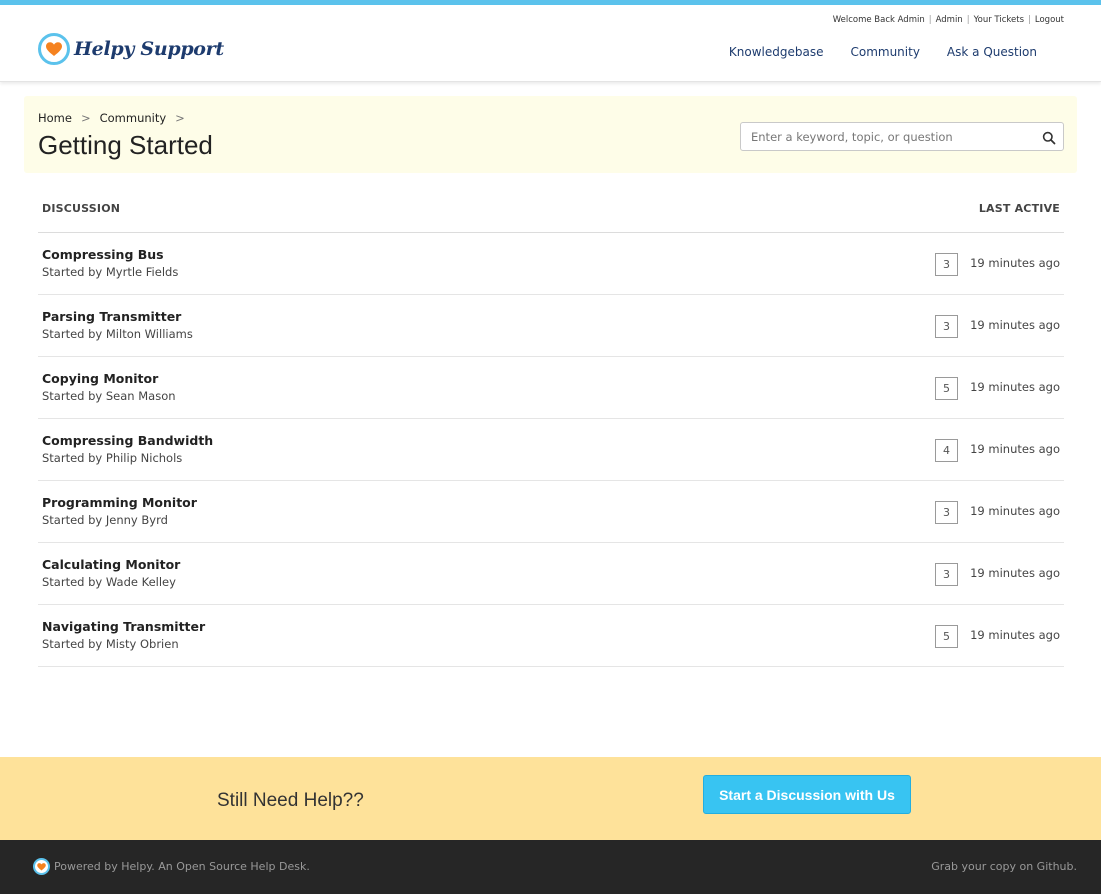 This screenshot has height=894, width=1101. Describe the element at coordinates (127, 440) in the screenshot. I see `discussion-title: Compressing Bandwidth` at that location.